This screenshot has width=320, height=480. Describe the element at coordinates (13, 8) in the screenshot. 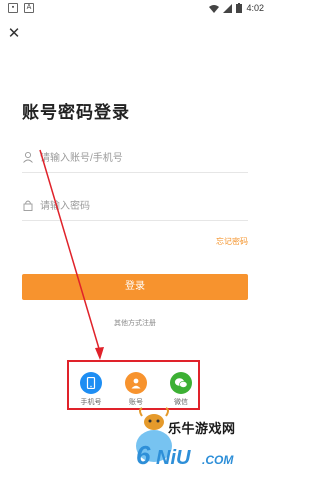

I see `notification-badge-icon: ▪` at that location.